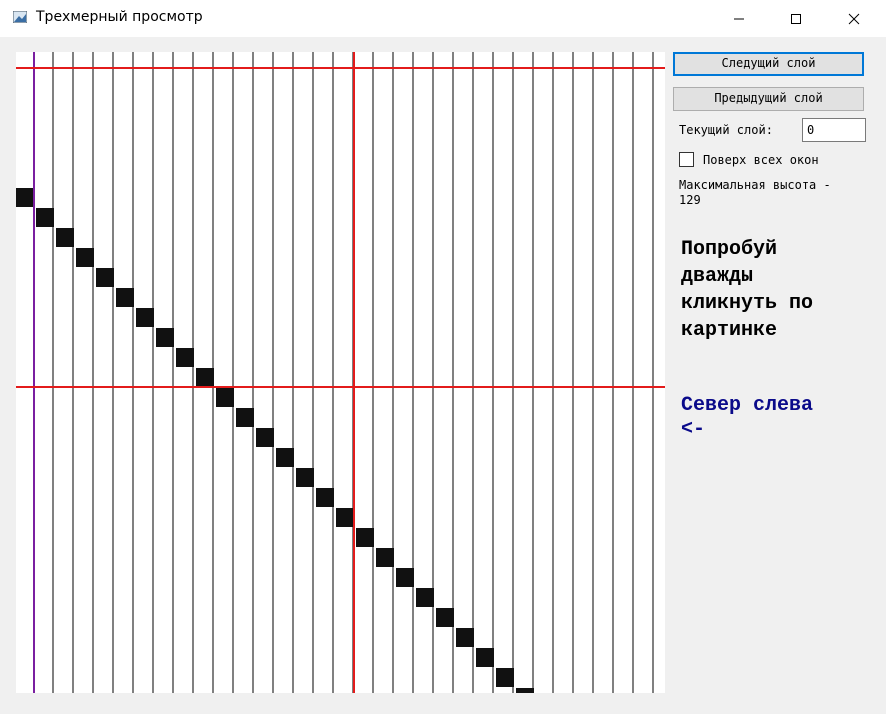  I want to click on close-button, so click(854, 18).